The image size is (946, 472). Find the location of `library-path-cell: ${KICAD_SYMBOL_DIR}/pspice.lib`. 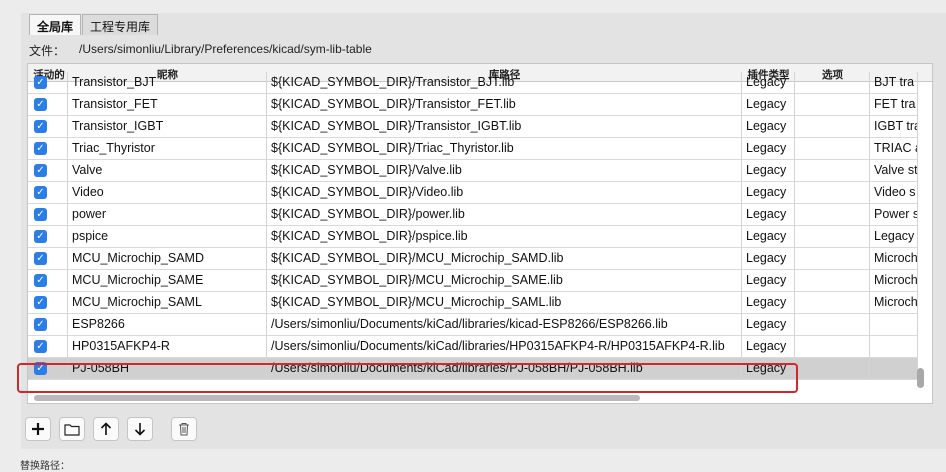

library-path-cell: ${KICAD_SYMBOL_DIR}/pspice.lib is located at coordinates (504, 237).